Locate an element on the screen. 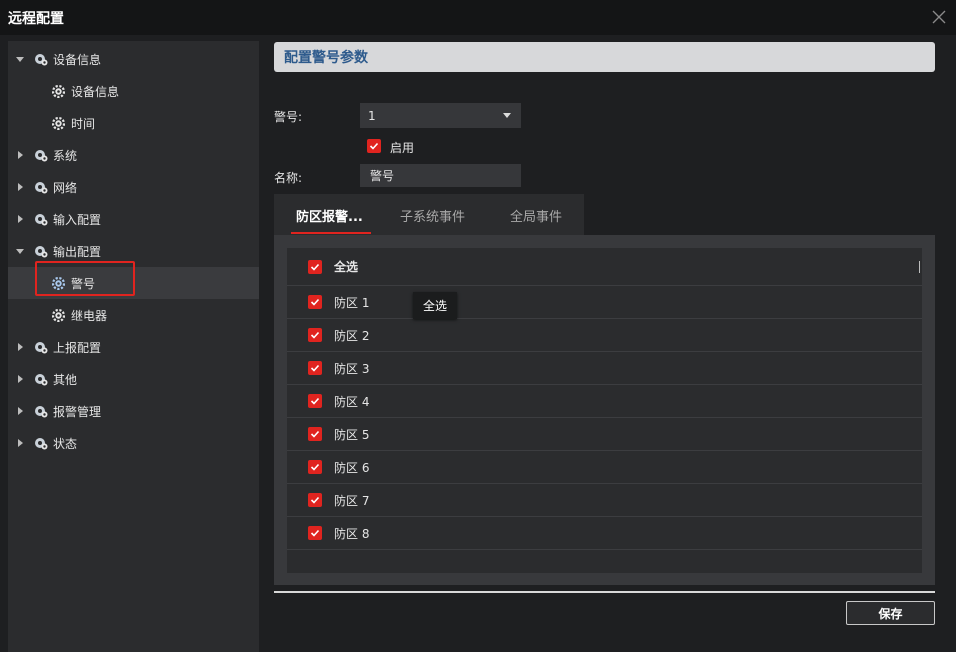 This screenshot has height=652, width=956. list-item: 防区 2 is located at coordinates (604, 335).